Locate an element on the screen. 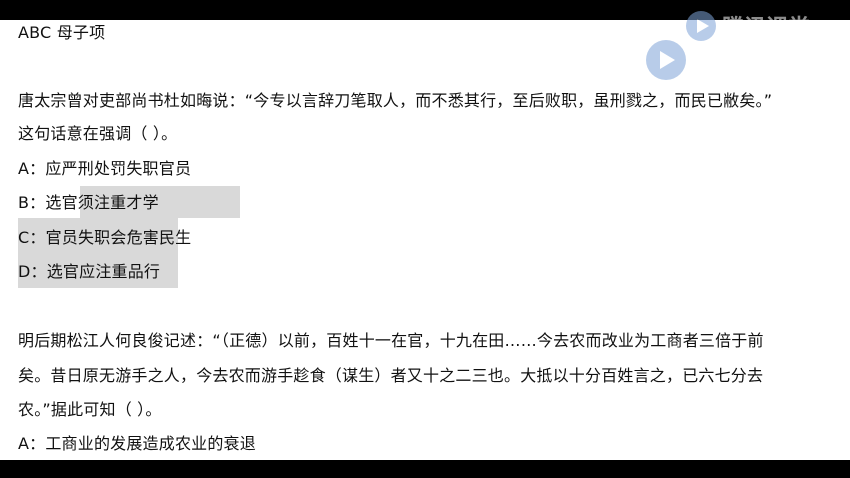 The image size is (850, 478). q1-option-a: A：应严刑处罚失职官员 is located at coordinates (105, 168).